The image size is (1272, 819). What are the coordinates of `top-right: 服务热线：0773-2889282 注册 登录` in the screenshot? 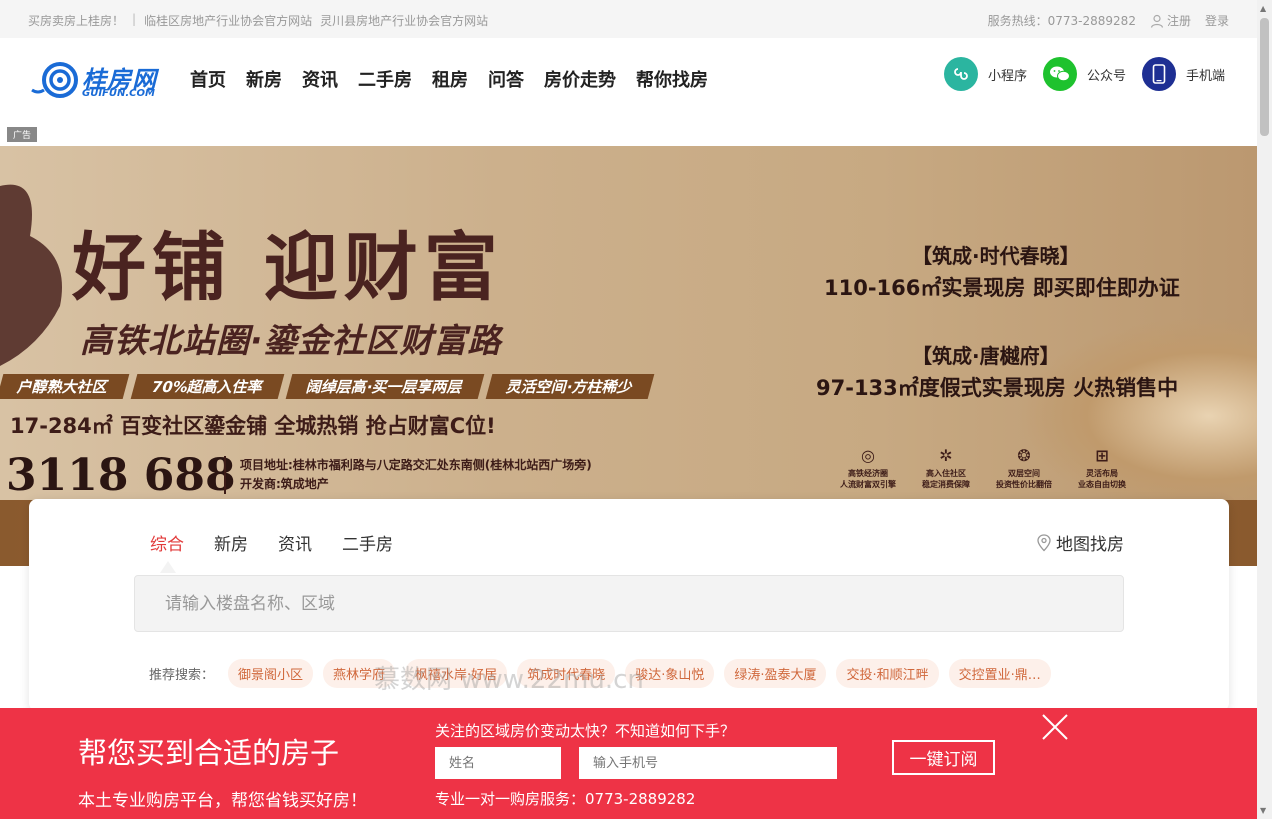 It's located at (1108, 20).